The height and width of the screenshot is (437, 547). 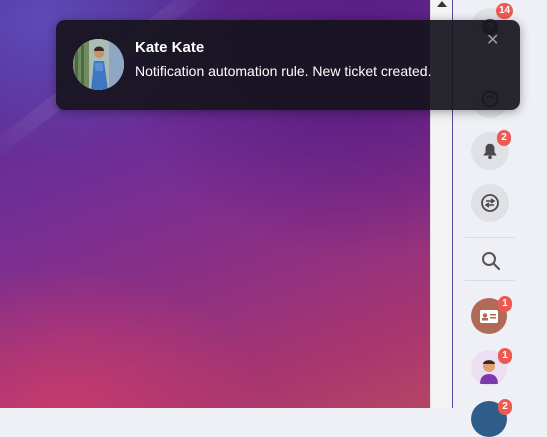 What do you see at coordinates (505, 356) in the screenshot?
I see `user-avatar-badge: 1` at bounding box center [505, 356].